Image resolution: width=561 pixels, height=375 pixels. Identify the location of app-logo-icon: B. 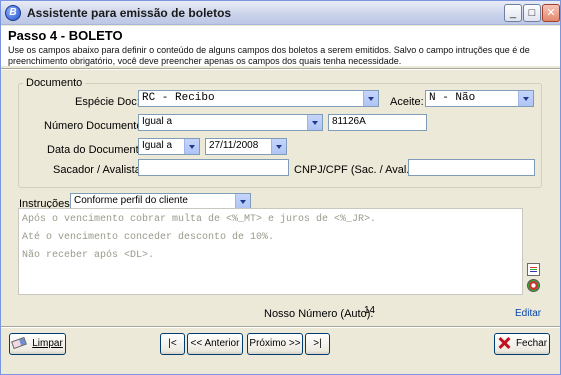
(13, 13).